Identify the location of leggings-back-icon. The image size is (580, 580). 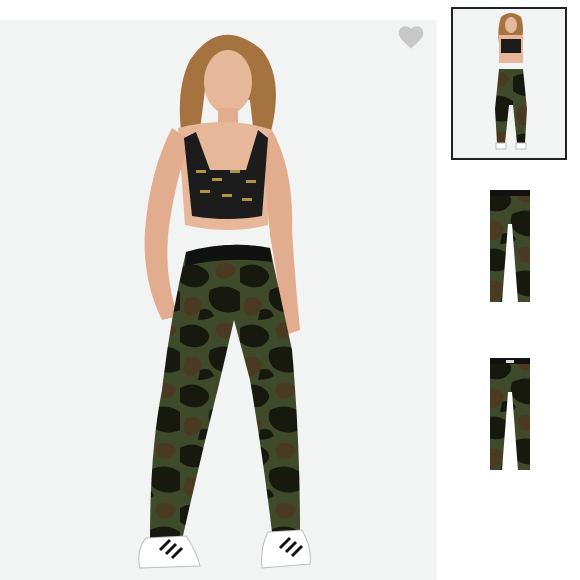
(510, 414).